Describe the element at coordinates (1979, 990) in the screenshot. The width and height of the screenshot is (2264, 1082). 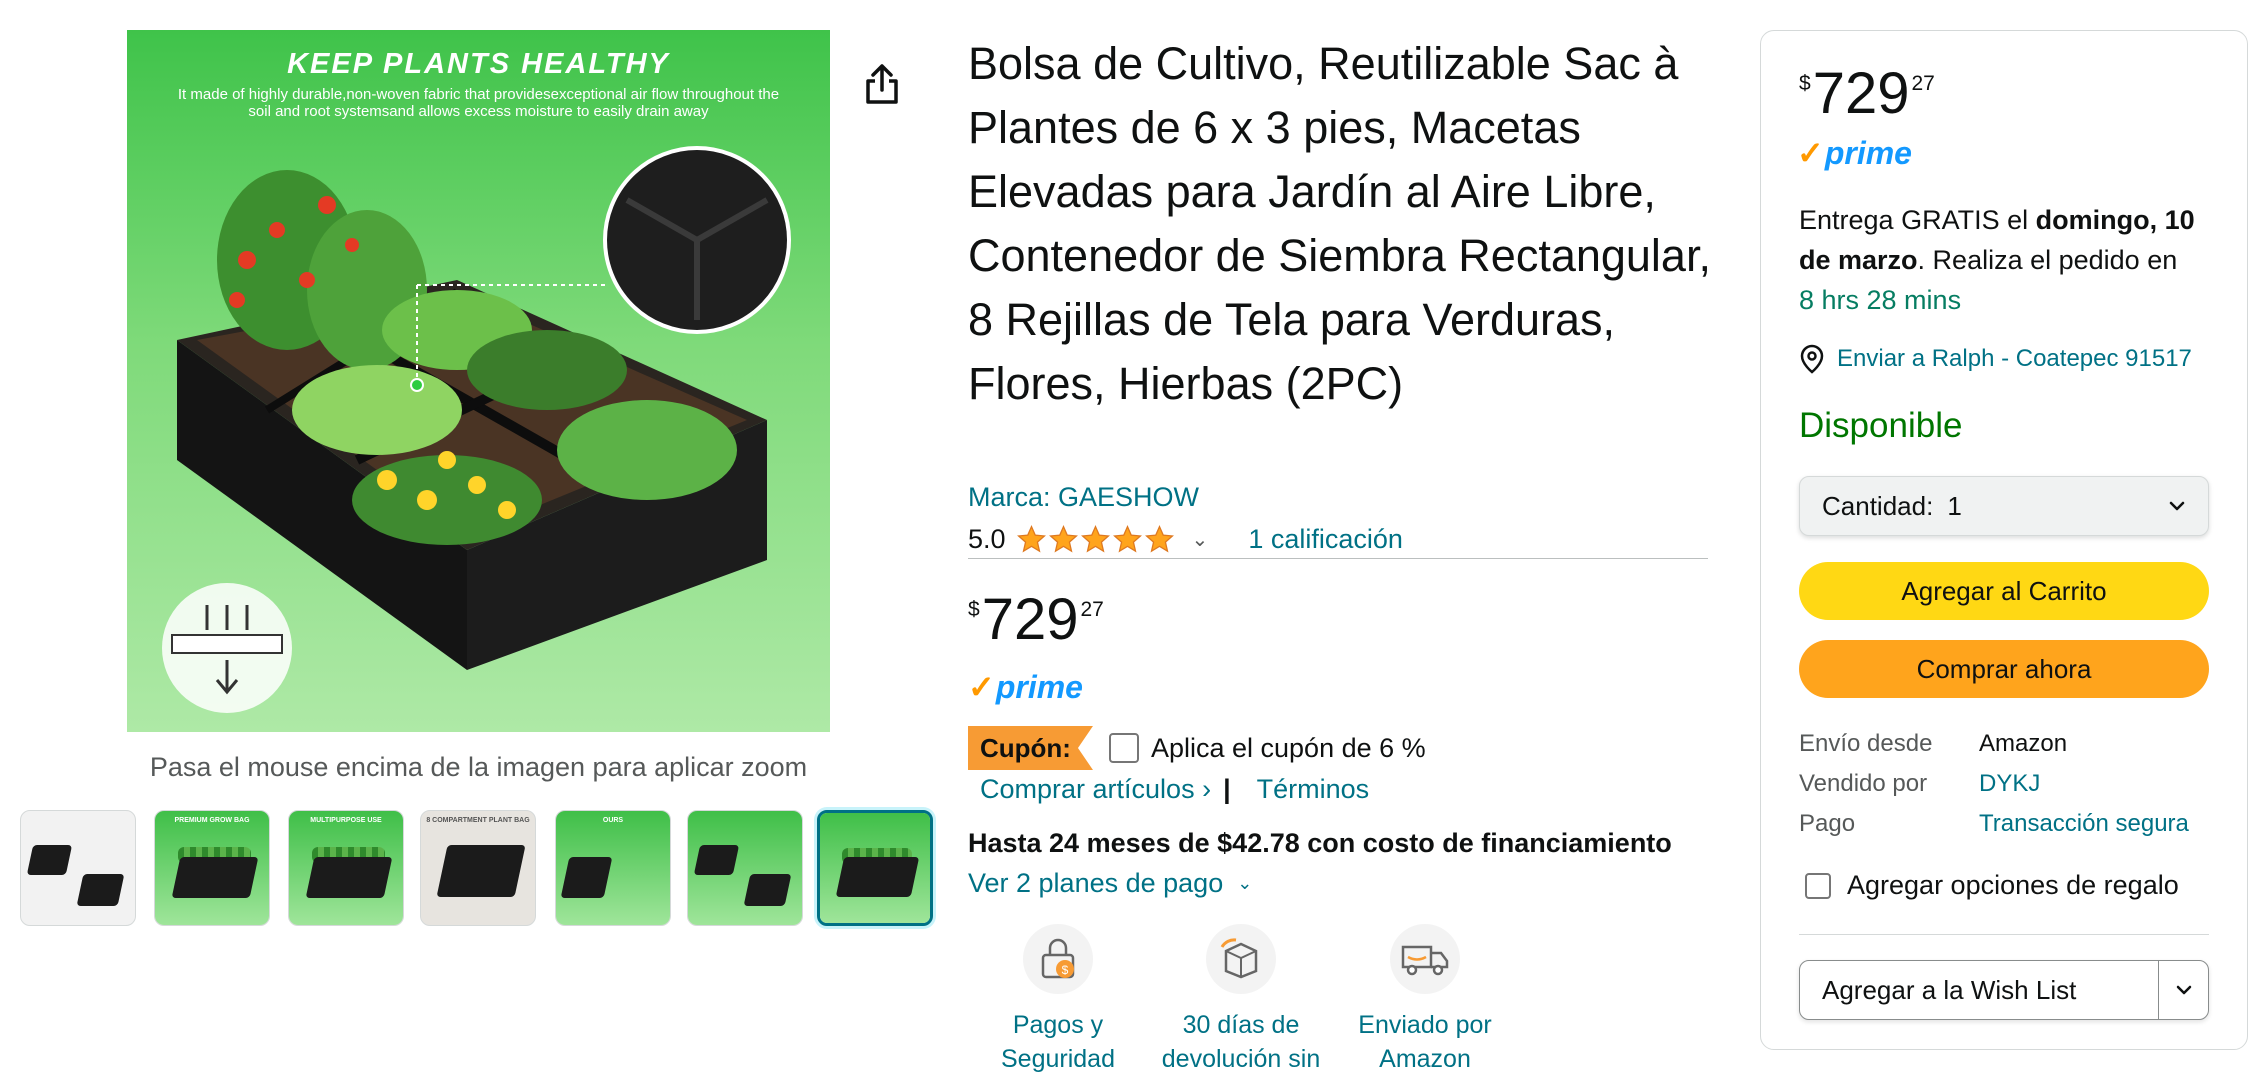
I see `add-to-wishlist-button: Agregar a la Wish List` at that location.